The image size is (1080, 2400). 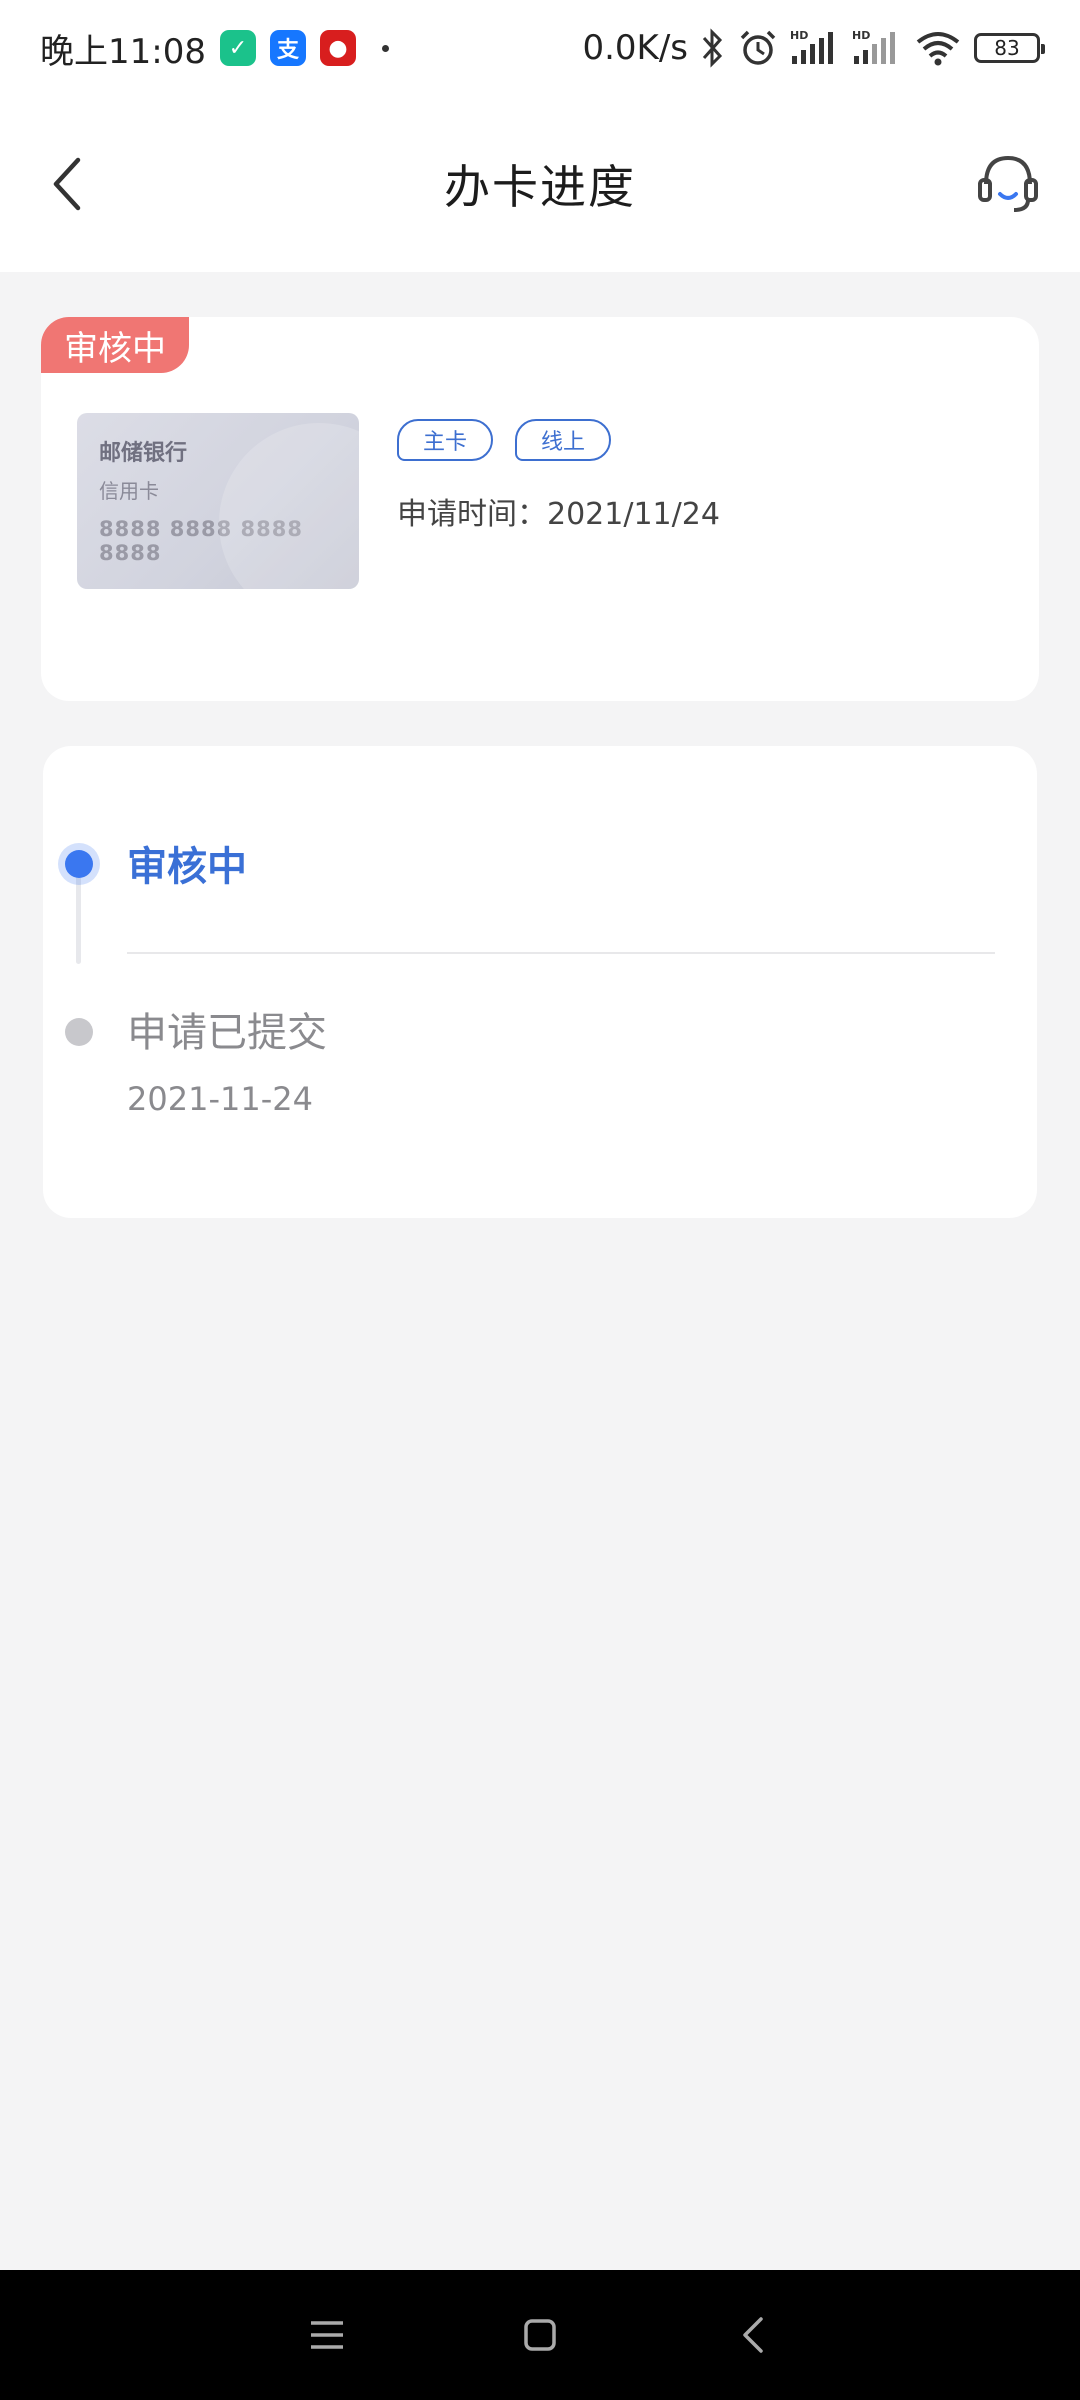 I want to click on customer-service-icon, so click(x=1008, y=183).